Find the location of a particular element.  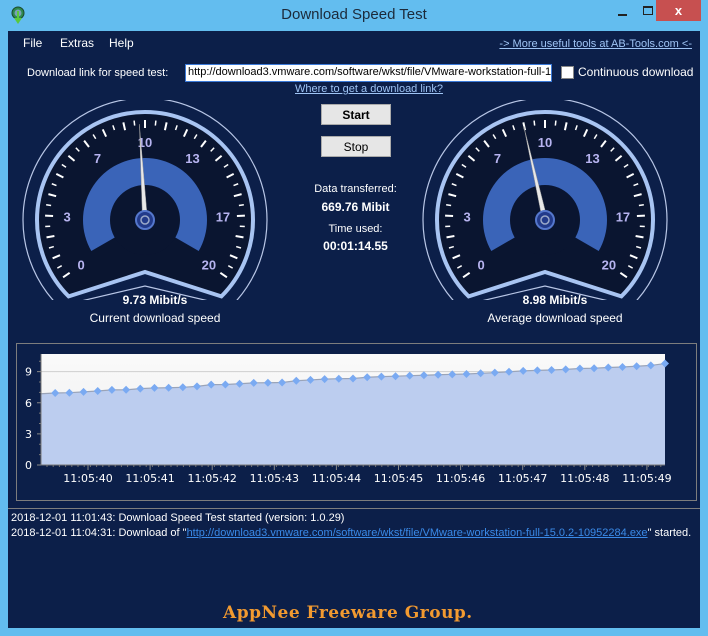

current-speed-value: 9.73 Mibit/s is located at coordinates (155, 300).